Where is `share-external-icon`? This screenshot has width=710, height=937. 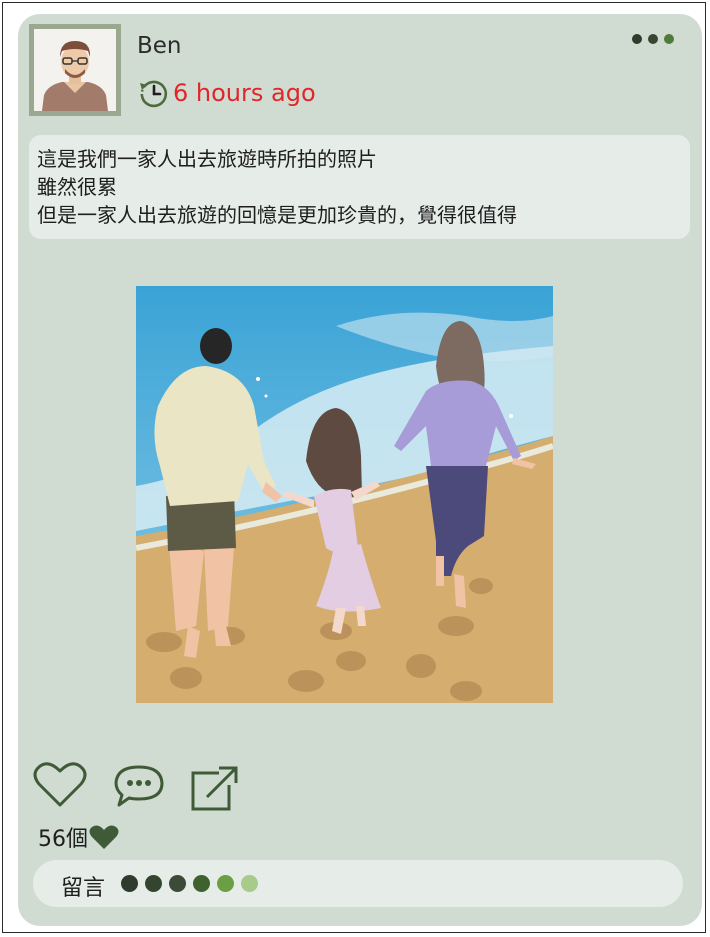
share-external-icon is located at coordinates (214, 788).